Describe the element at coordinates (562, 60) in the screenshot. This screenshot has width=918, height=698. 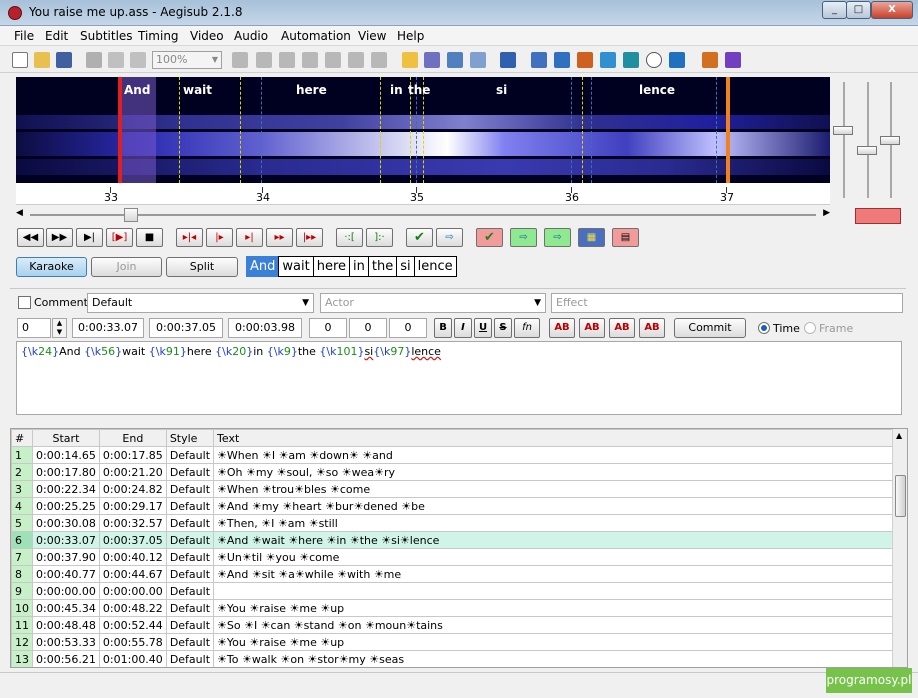
I see `kanji-timer-icon` at that location.